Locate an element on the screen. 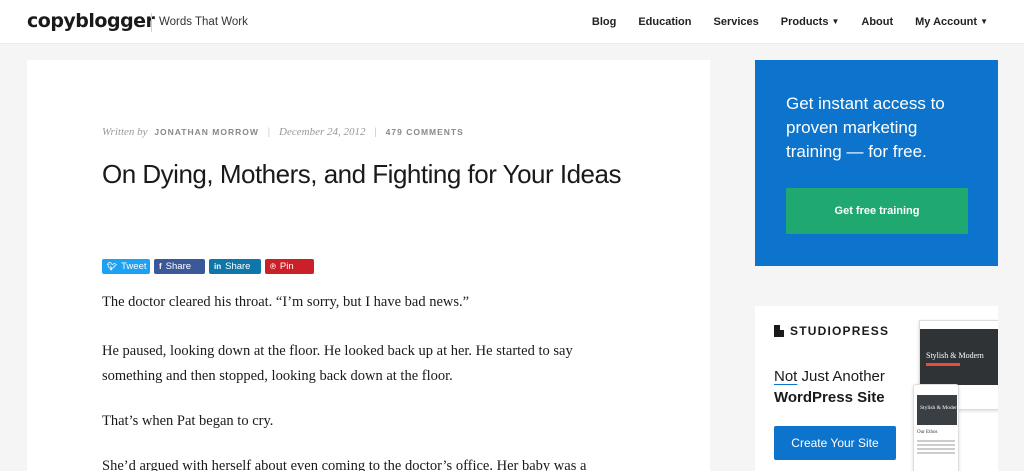  preview-accent is located at coordinates (943, 364).